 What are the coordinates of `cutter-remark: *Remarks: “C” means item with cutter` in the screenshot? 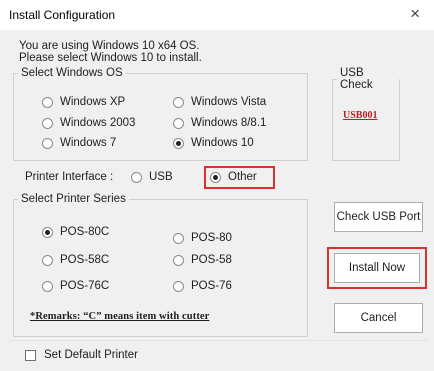 It's located at (120, 316).